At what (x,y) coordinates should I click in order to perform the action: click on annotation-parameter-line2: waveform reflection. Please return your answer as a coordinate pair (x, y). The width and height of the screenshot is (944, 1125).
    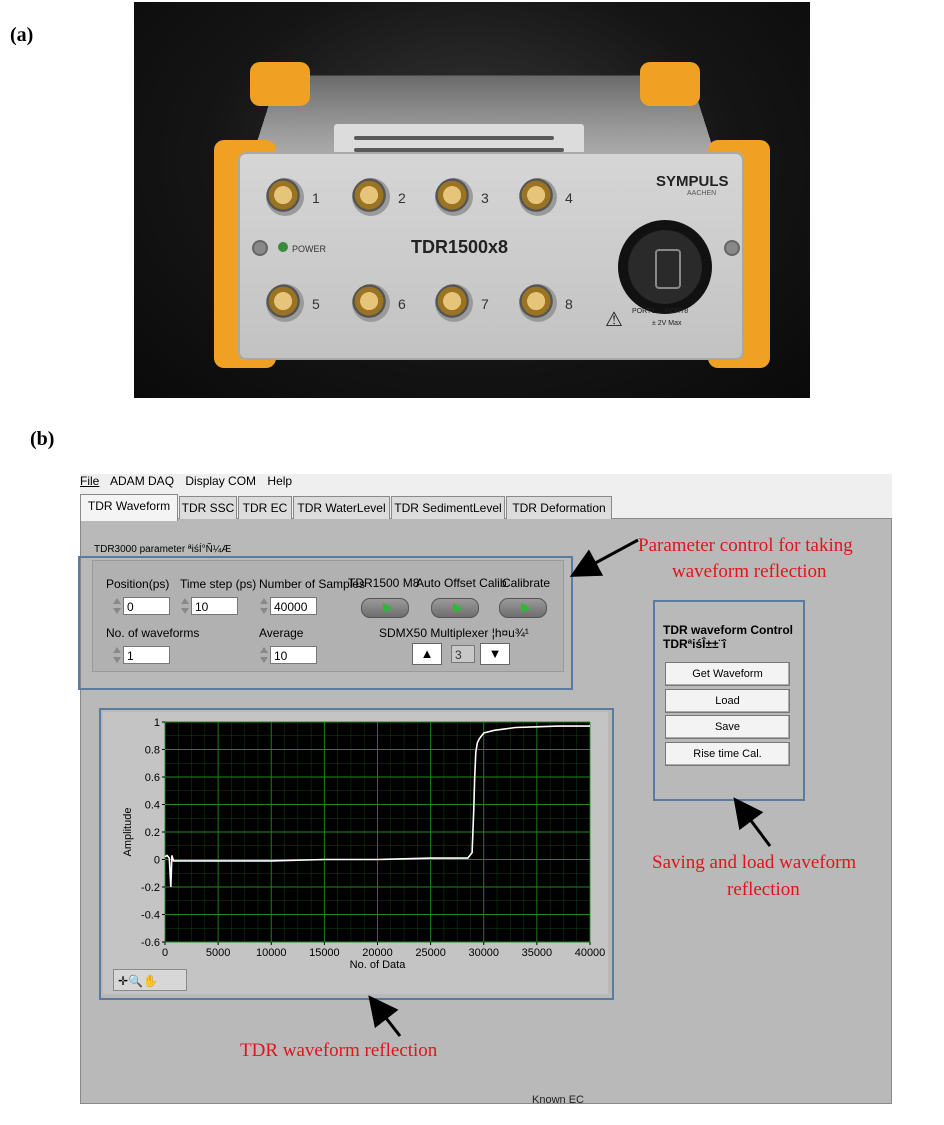
    Looking at the image, I should click on (749, 571).